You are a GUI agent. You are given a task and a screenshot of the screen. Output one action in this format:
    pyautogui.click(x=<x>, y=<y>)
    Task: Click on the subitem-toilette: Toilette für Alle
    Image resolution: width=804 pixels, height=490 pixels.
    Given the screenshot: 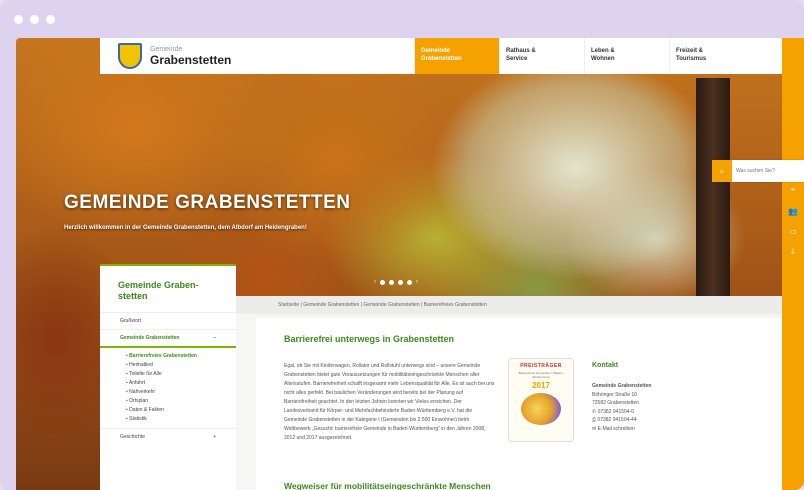 What is the action you would take?
    pyautogui.click(x=181, y=374)
    